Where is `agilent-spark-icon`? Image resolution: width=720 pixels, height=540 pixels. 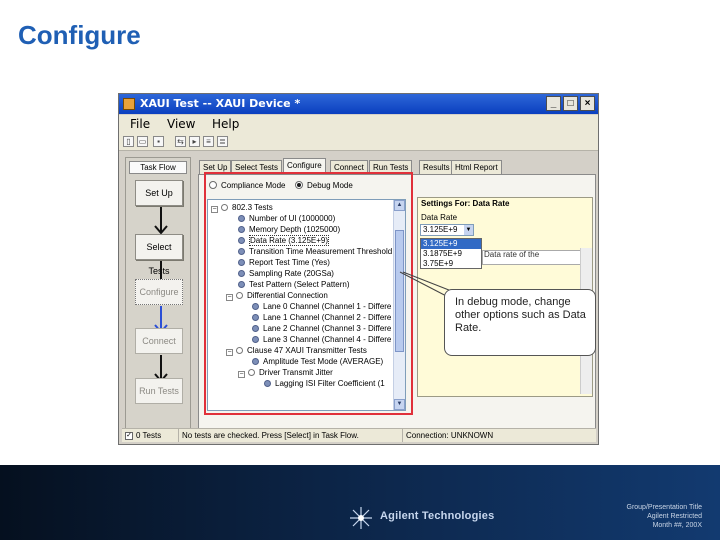
agilent-spark-icon is located at coordinates (361, 518).